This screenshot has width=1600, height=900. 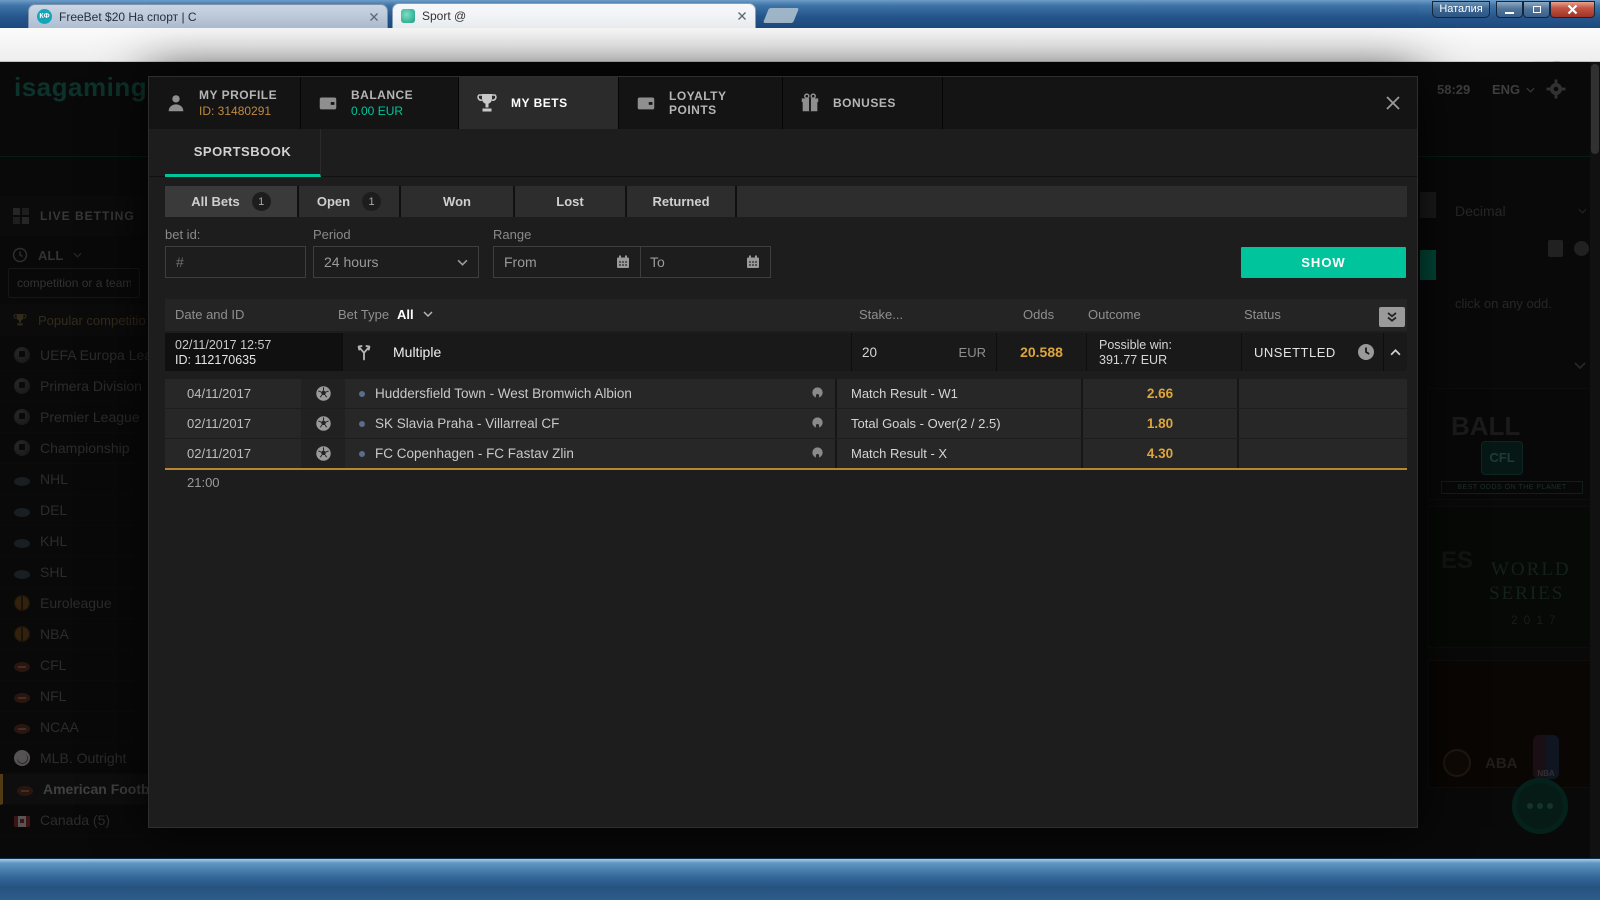 I want to click on bet-date-cell: 02/11/2017 12:57 ID: 112170635, so click(x=253, y=352).